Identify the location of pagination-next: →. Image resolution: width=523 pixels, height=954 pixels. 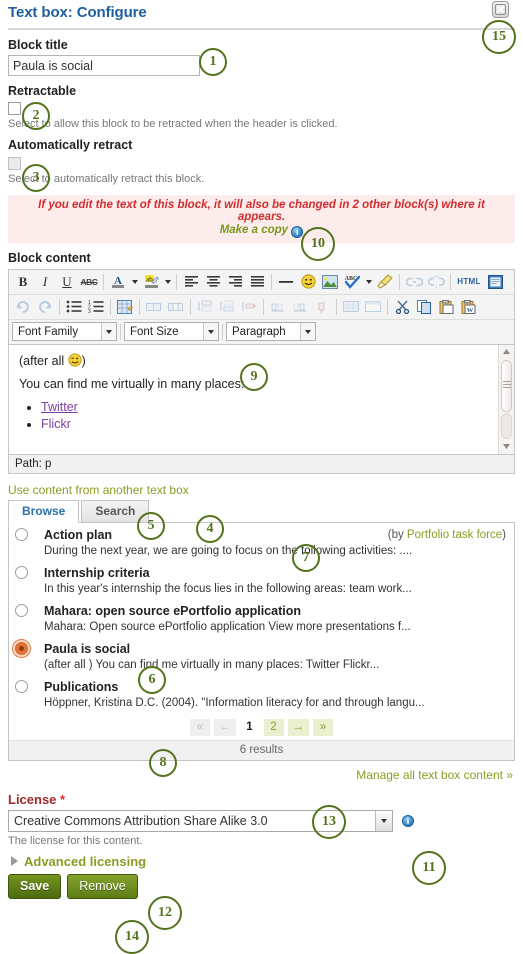
(298, 727).